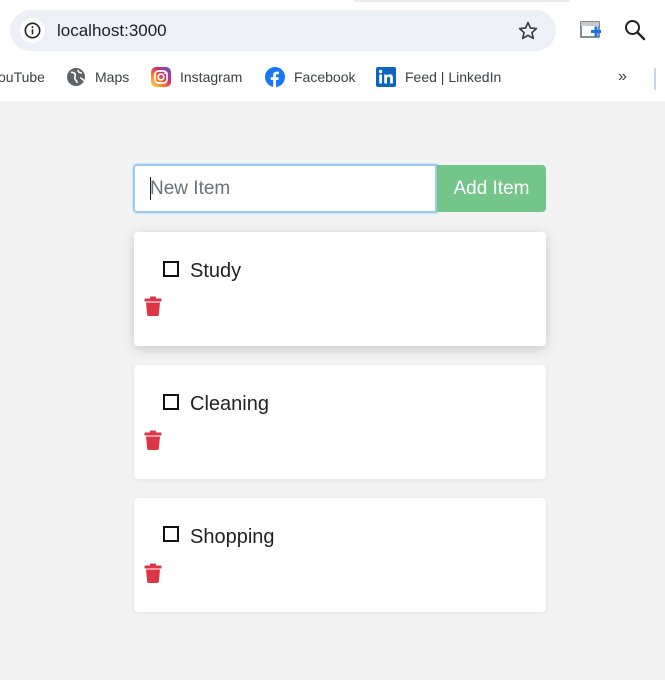 The width and height of the screenshot is (665, 680). What do you see at coordinates (32, 30) in the screenshot?
I see `site-info-icon` at bounding box center [32, 30].